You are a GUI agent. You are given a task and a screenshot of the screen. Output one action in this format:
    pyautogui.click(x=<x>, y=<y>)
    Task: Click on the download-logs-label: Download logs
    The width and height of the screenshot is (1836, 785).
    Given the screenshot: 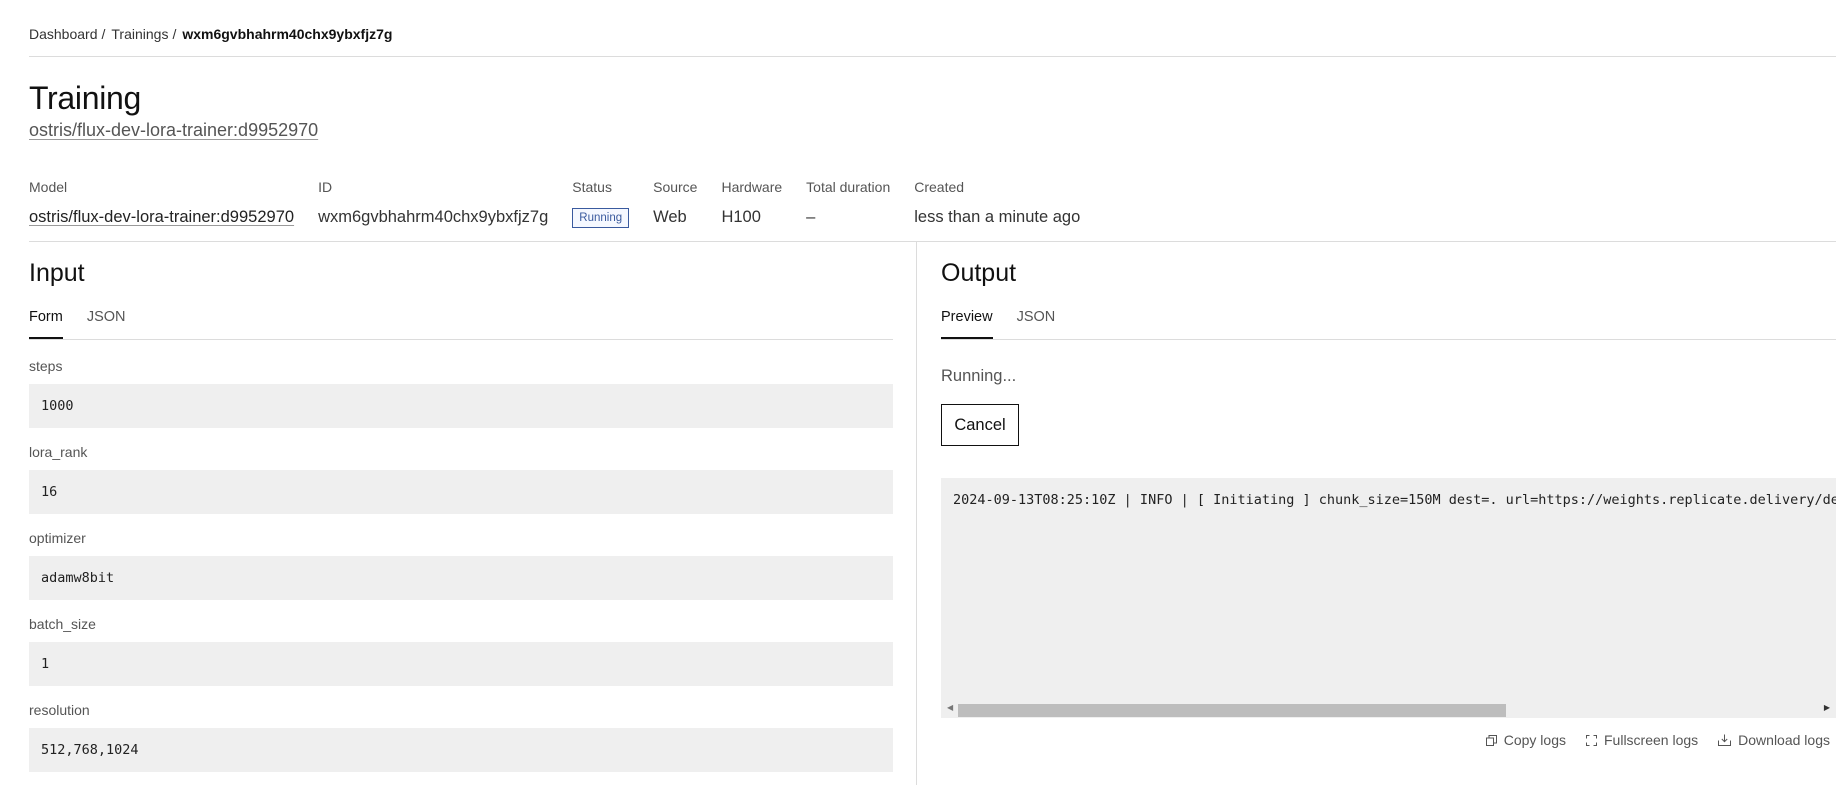 What is the action you would take?
    pyautogui.click(x=1784, y=740)
    